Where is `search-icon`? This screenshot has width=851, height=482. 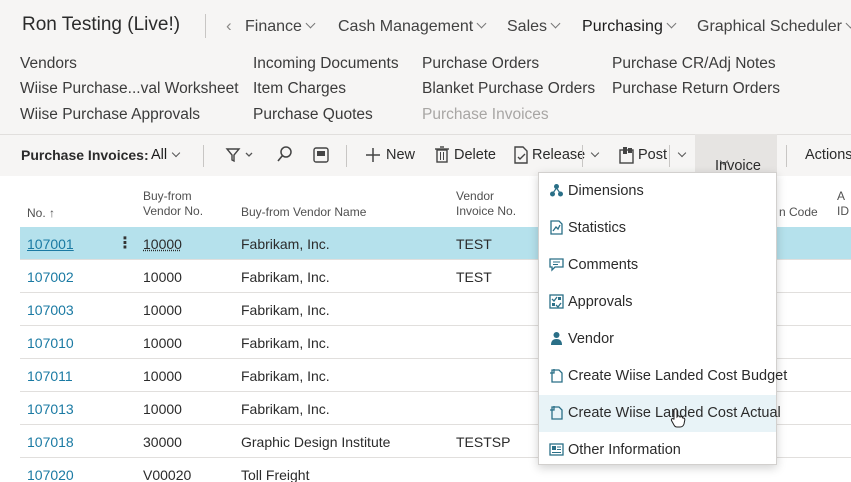 search-icon is located at coordinates (285, 155).